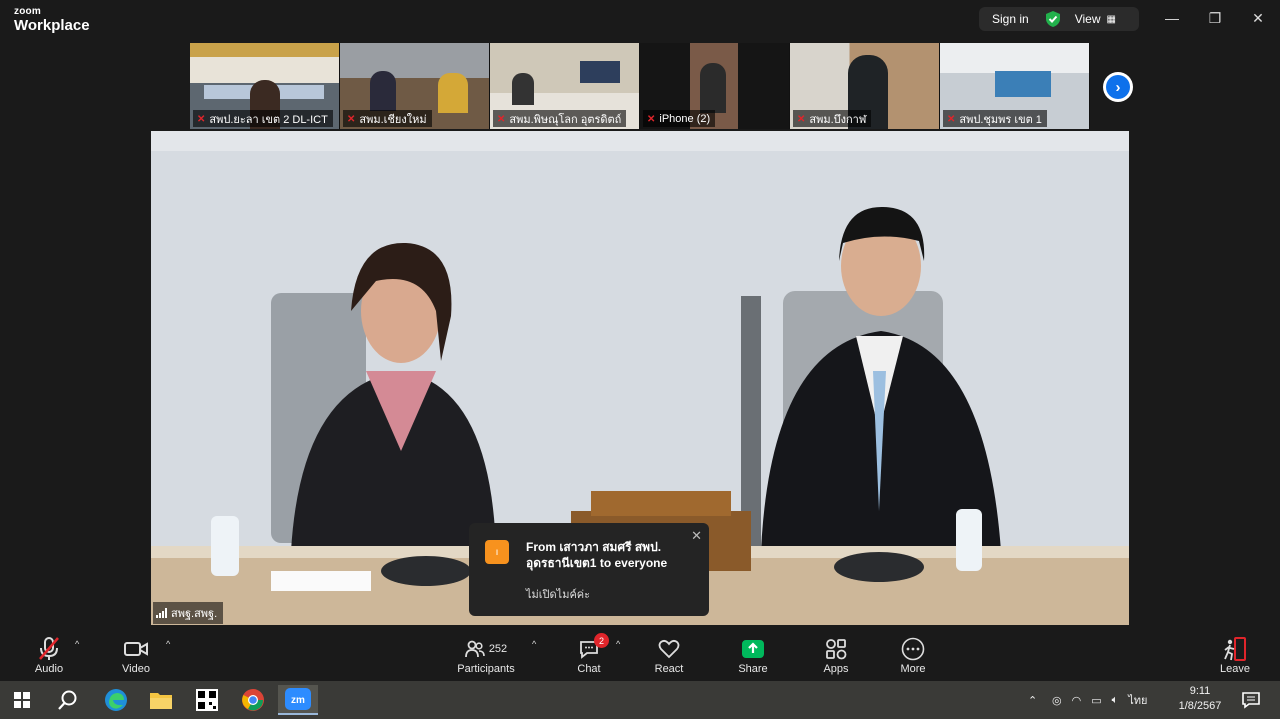 The height and width of the screenshot is (719, 1280). What do you see at coordinates (161, 700) in the screenshot?
I see `file-explorer-icon` at bounding box center [161, 700].